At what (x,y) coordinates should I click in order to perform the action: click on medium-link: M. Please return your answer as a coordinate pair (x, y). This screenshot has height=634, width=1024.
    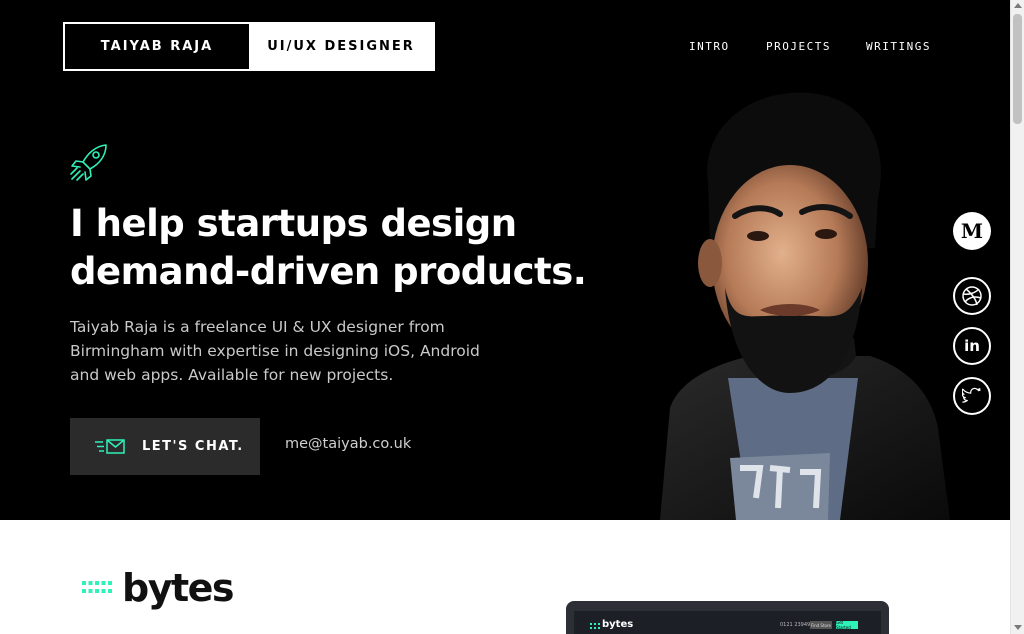
    Looking at the image, I should click on (972, 231).